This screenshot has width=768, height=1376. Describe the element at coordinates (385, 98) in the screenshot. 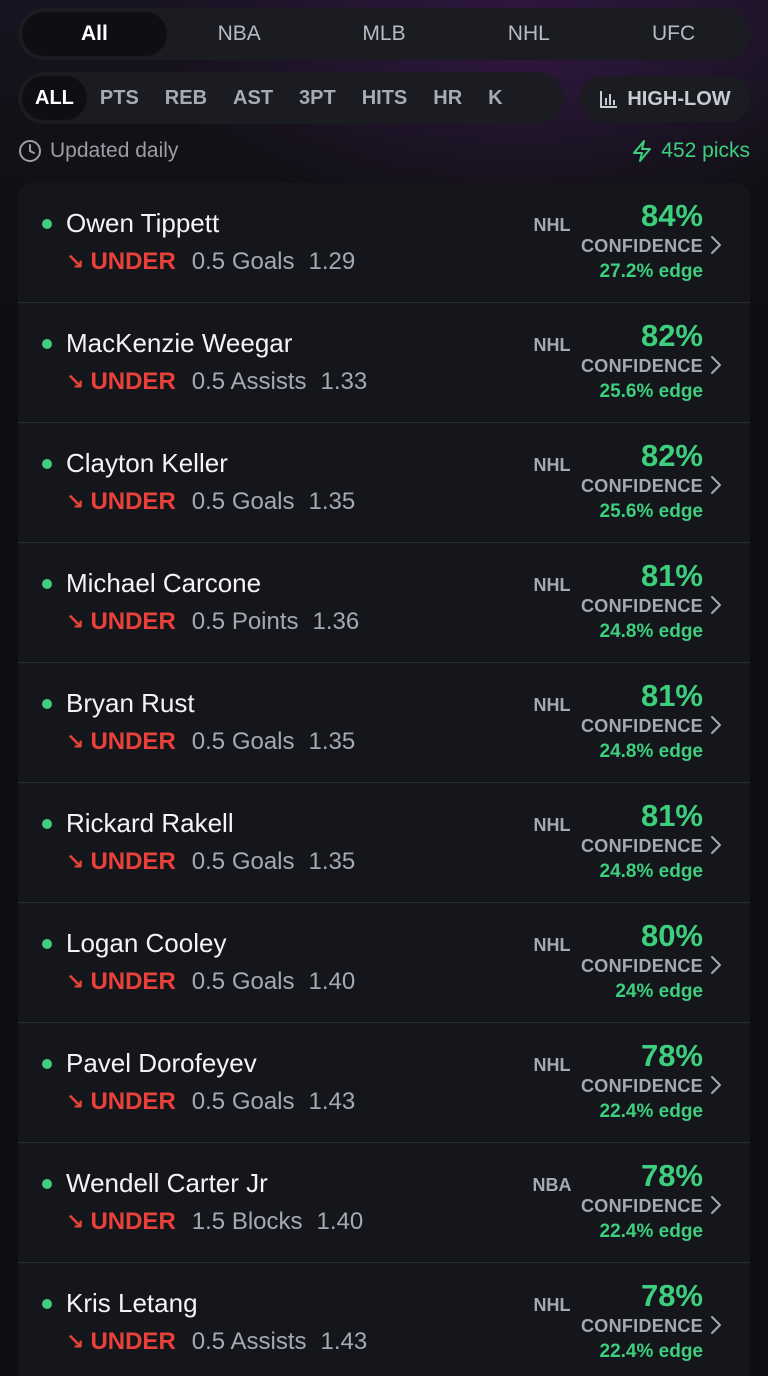

I see `stat-tab-hits: HITS` at that location.